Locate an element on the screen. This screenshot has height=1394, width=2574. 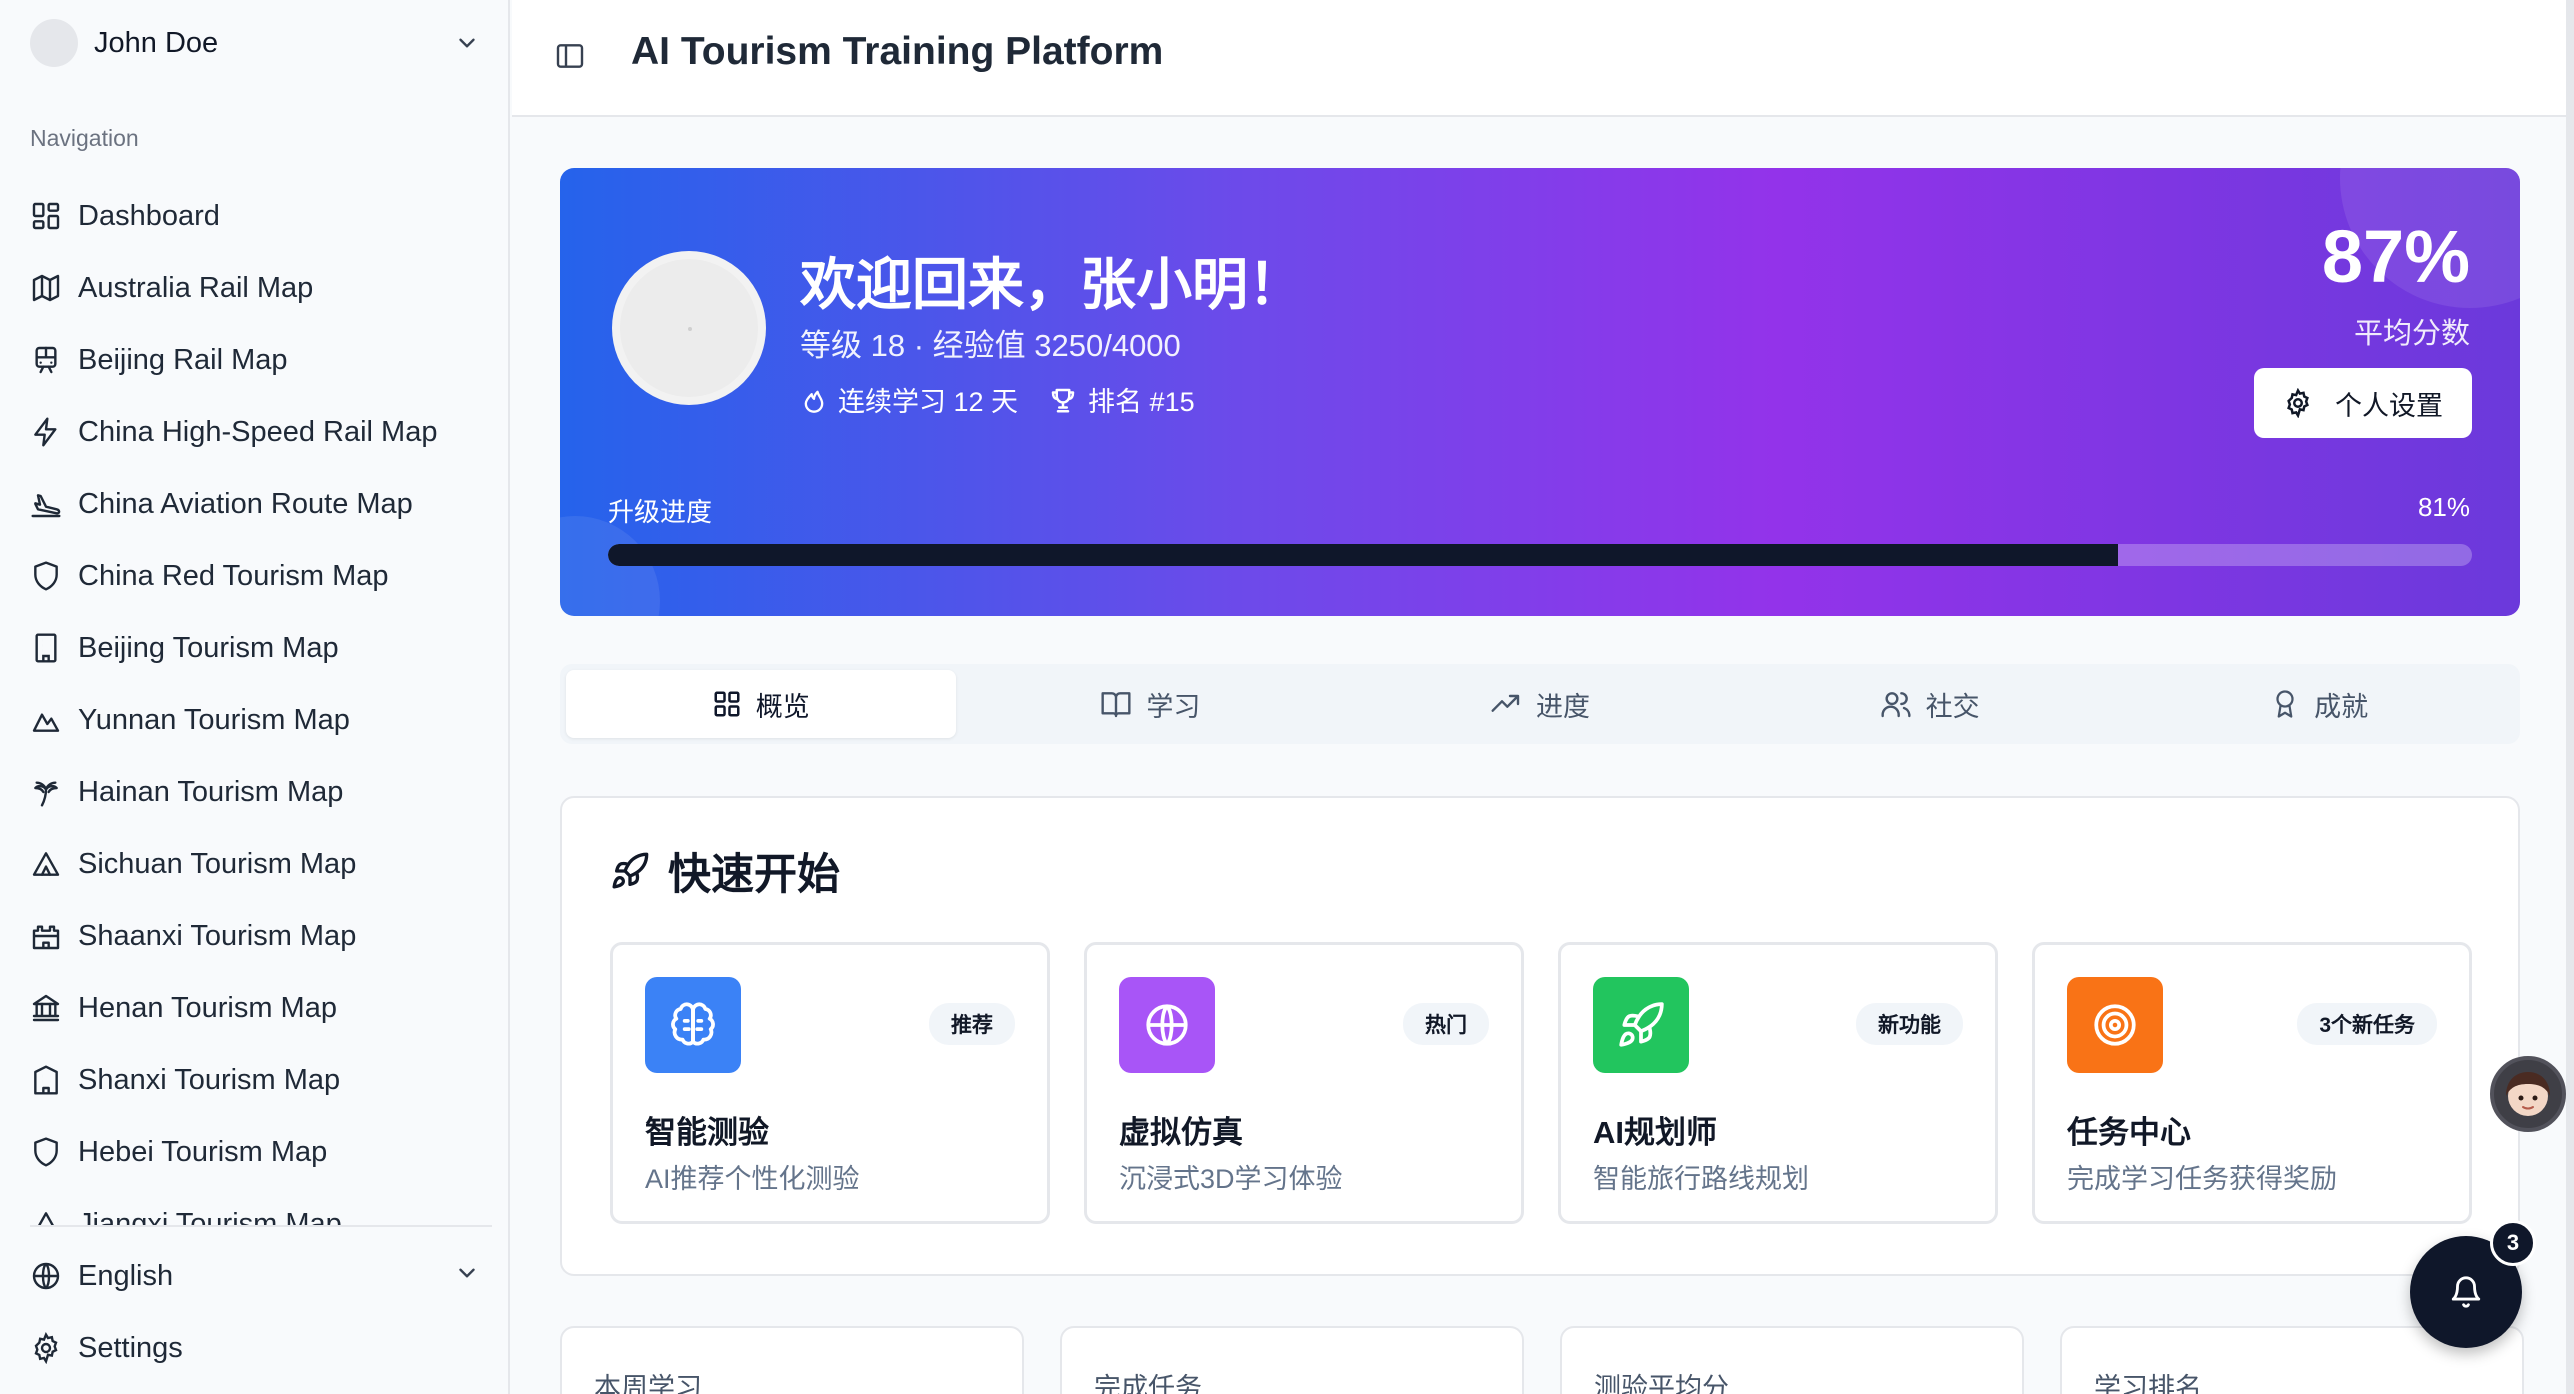
tab-social: 社交 is located at coordinates (1930, 704).